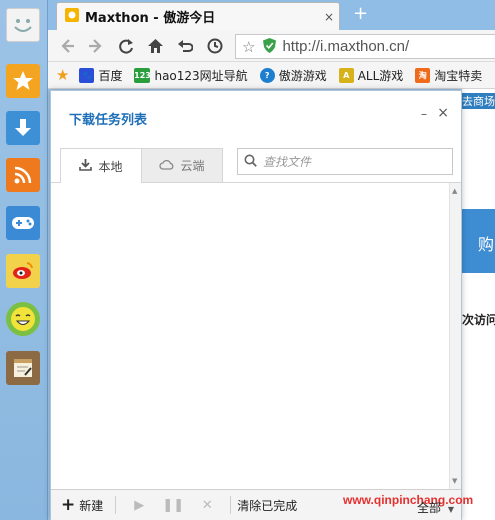  Describe the element at coordinates (139, 505) in the screenshot. I see `play-button: ▶` at that location.